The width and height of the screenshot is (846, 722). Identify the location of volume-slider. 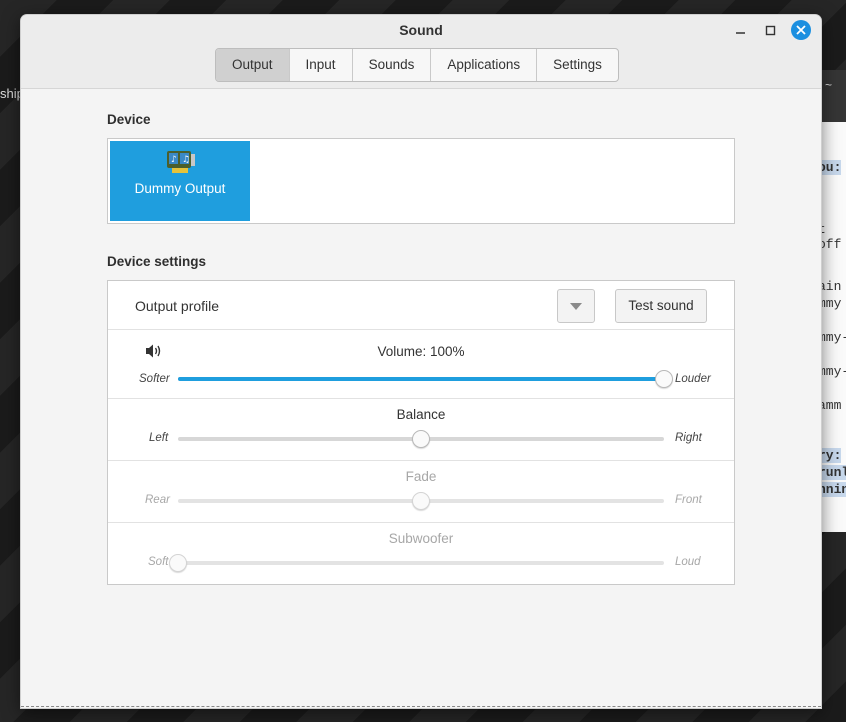
(425, 379).